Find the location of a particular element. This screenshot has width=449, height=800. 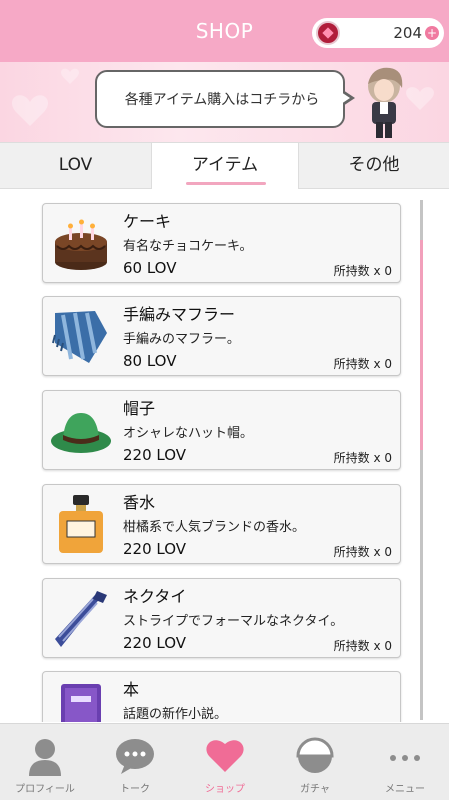

speech-bubble: 各種アイテム購入はコチラから is located at coordinates (220, 99).